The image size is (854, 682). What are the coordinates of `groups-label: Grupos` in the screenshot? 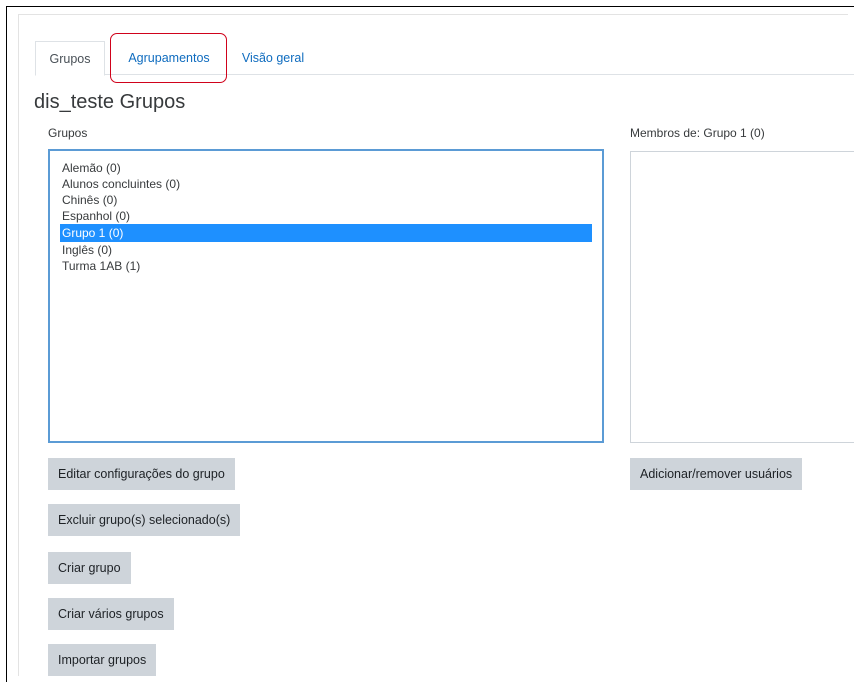 It's located at (68, 133).